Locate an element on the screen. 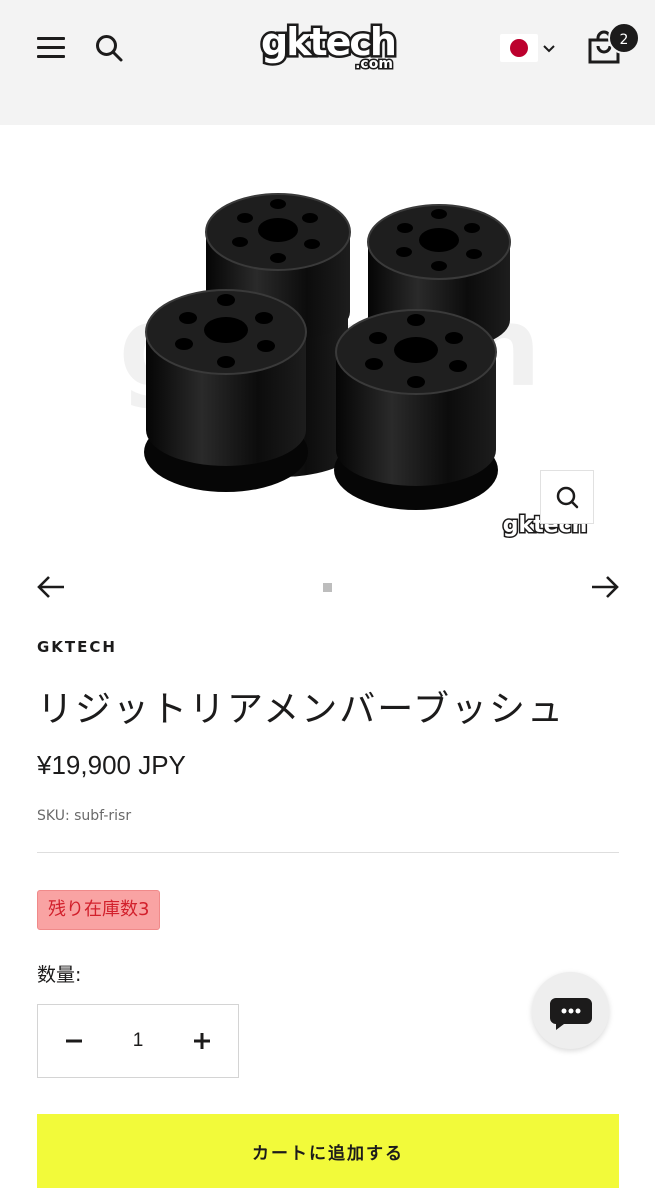  country-selector is located at coordinates (530, 49).